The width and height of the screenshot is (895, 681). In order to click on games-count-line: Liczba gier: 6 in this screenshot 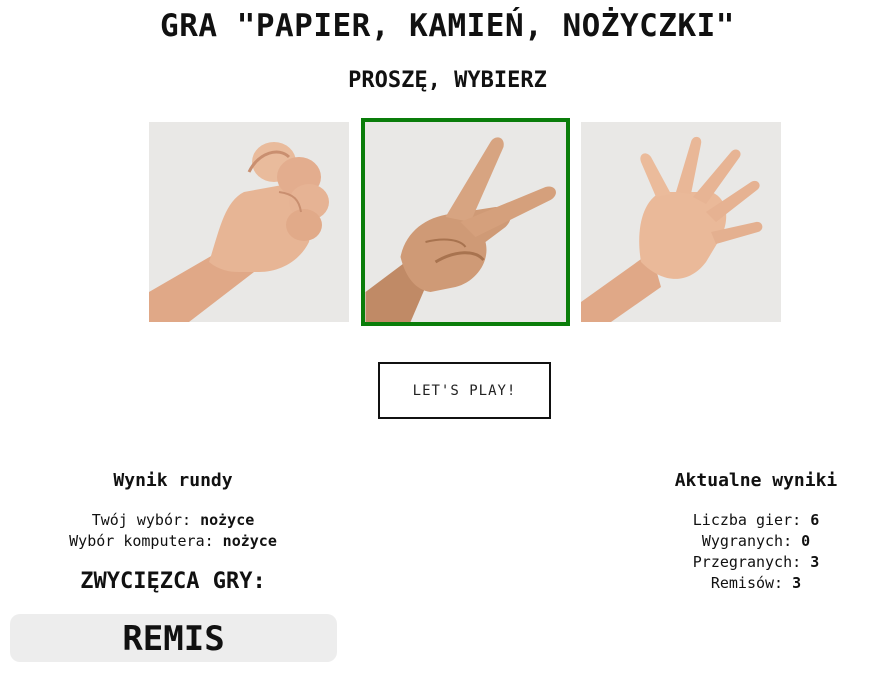, I will do `click(756, 520)`.